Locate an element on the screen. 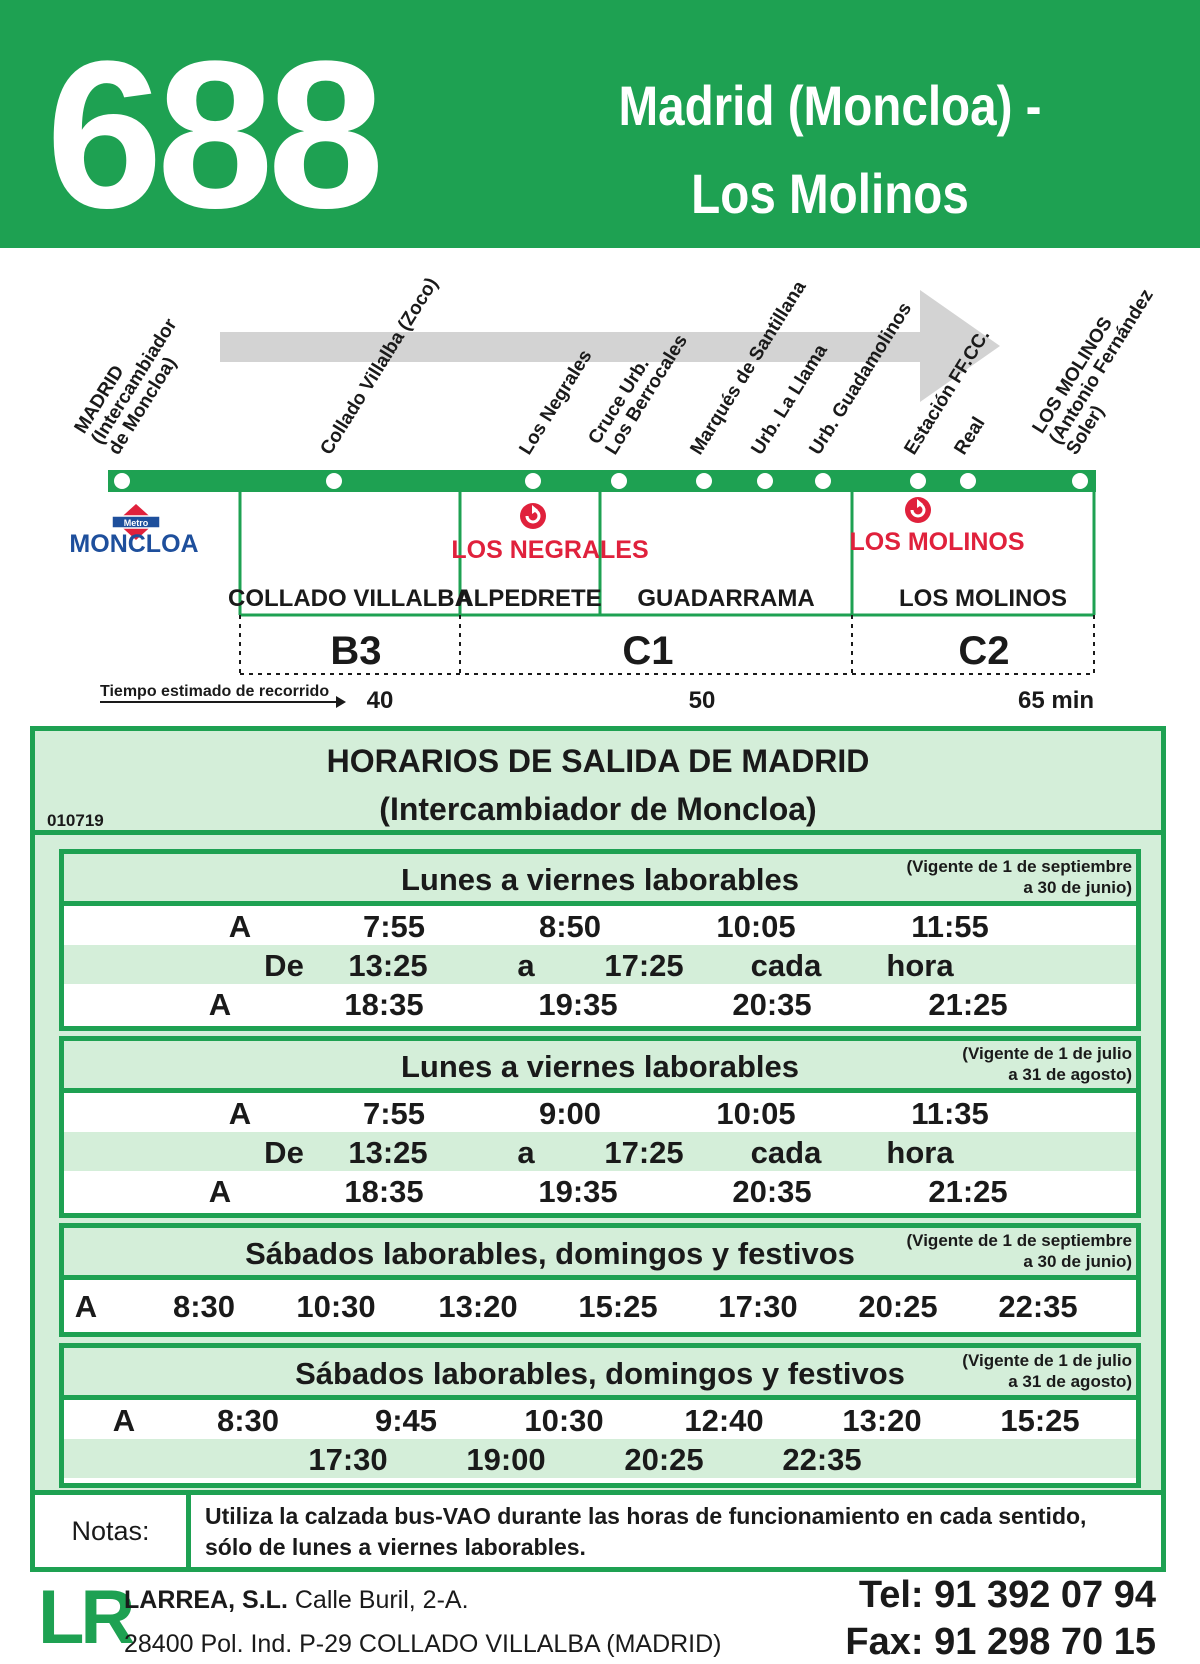 The image size is (1200, 1664). municipality-collado-villalba: COLLADO VILLALBA is located at coordinates (350, 598).